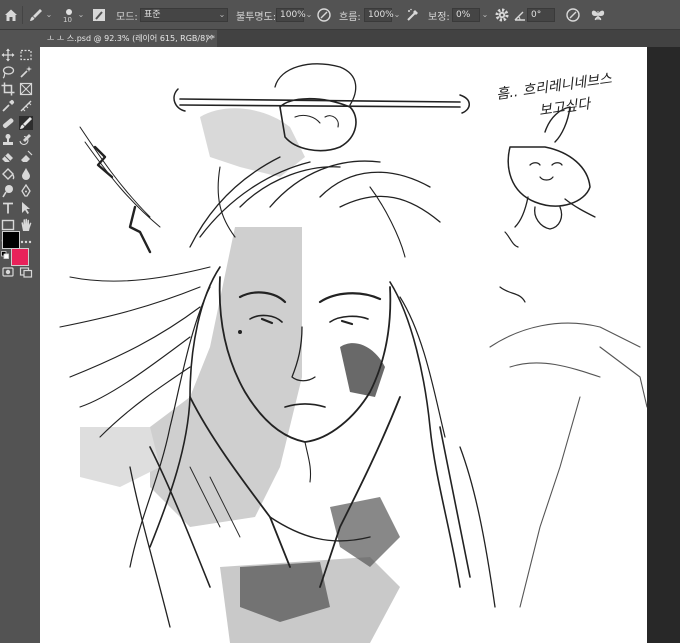 The height and width of the screenshot is (643, 680). What do you see at coordinates (81, 15) in the screenshot?
I see `brush-size-dropdown: ⌄` at bounding box center [81, 15].